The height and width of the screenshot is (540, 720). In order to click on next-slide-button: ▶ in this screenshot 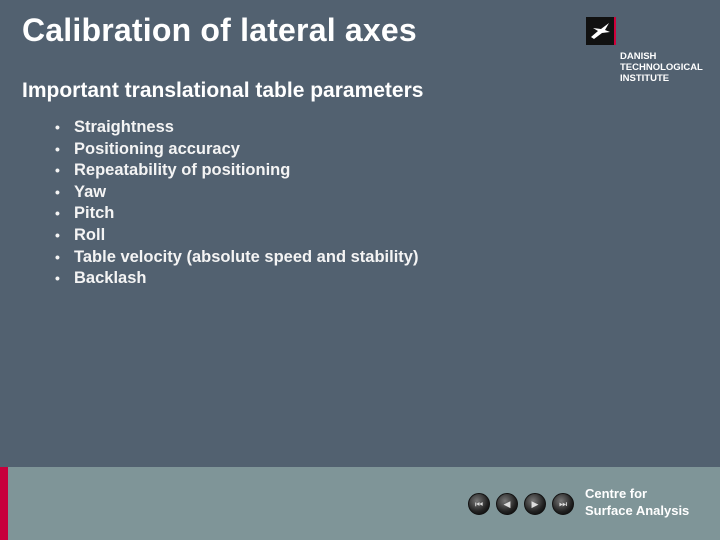, I will do `click(535, 504)`.